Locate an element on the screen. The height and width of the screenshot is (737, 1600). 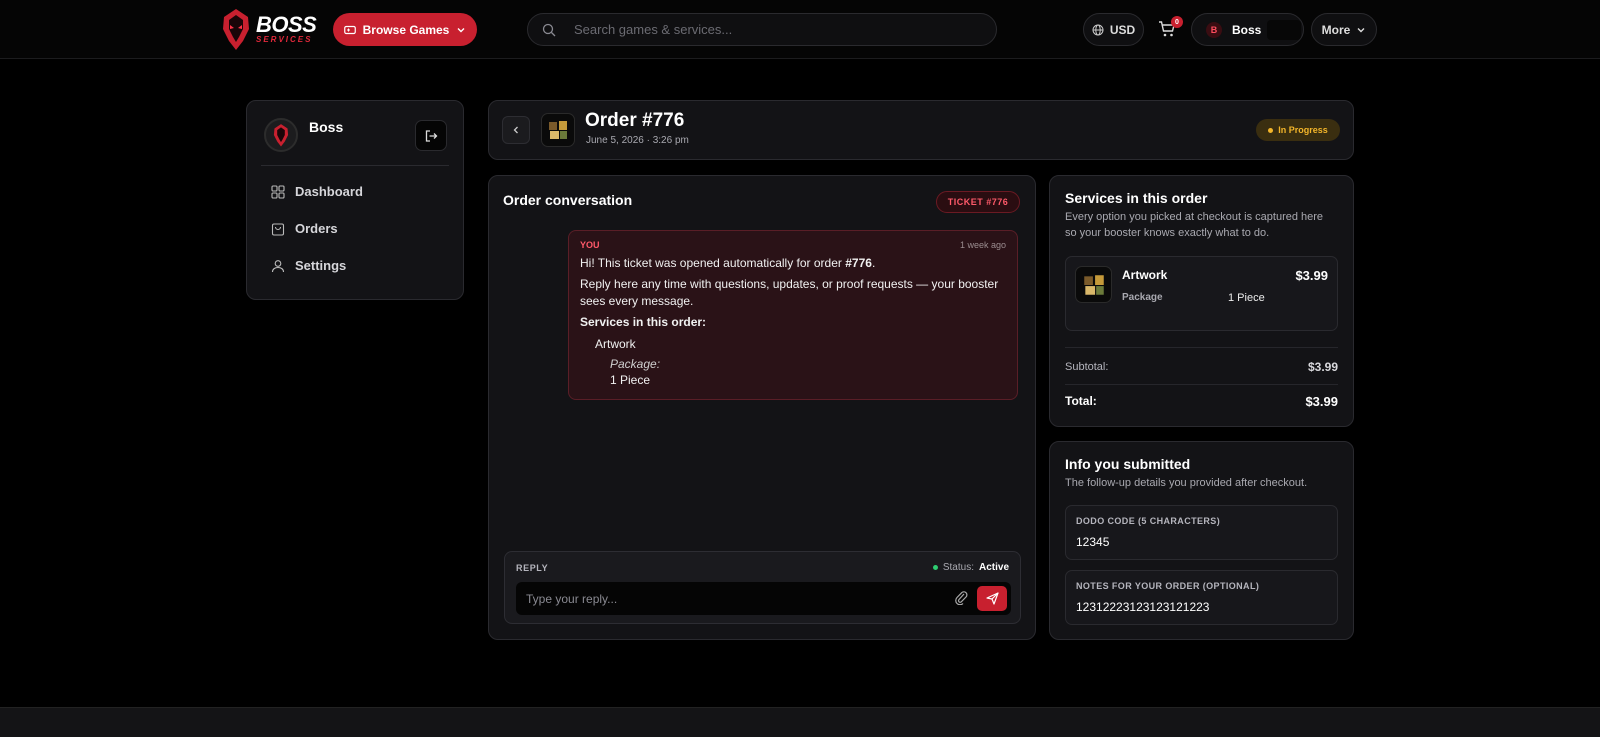
cart-button: 0 is located at coordinates (1170, 29).